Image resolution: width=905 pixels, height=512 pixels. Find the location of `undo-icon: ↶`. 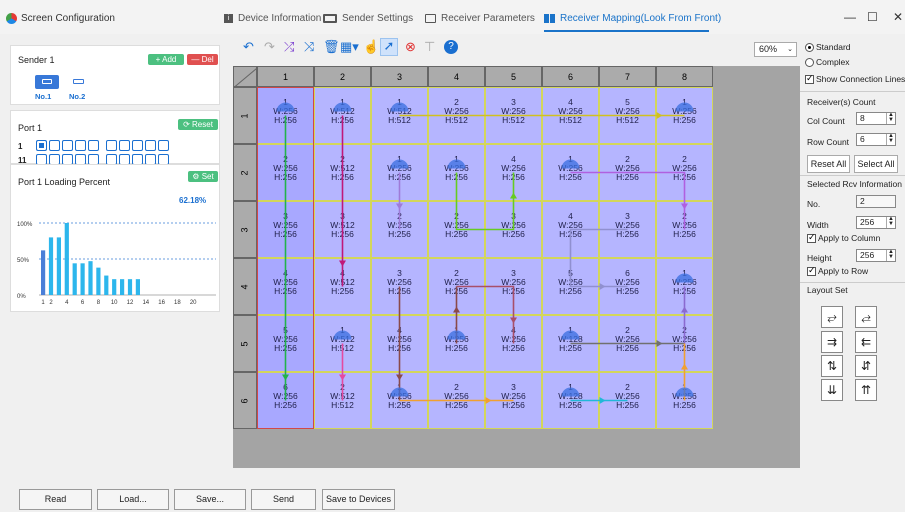

undo-icon: ↶ is located at coordinates (248, 47).